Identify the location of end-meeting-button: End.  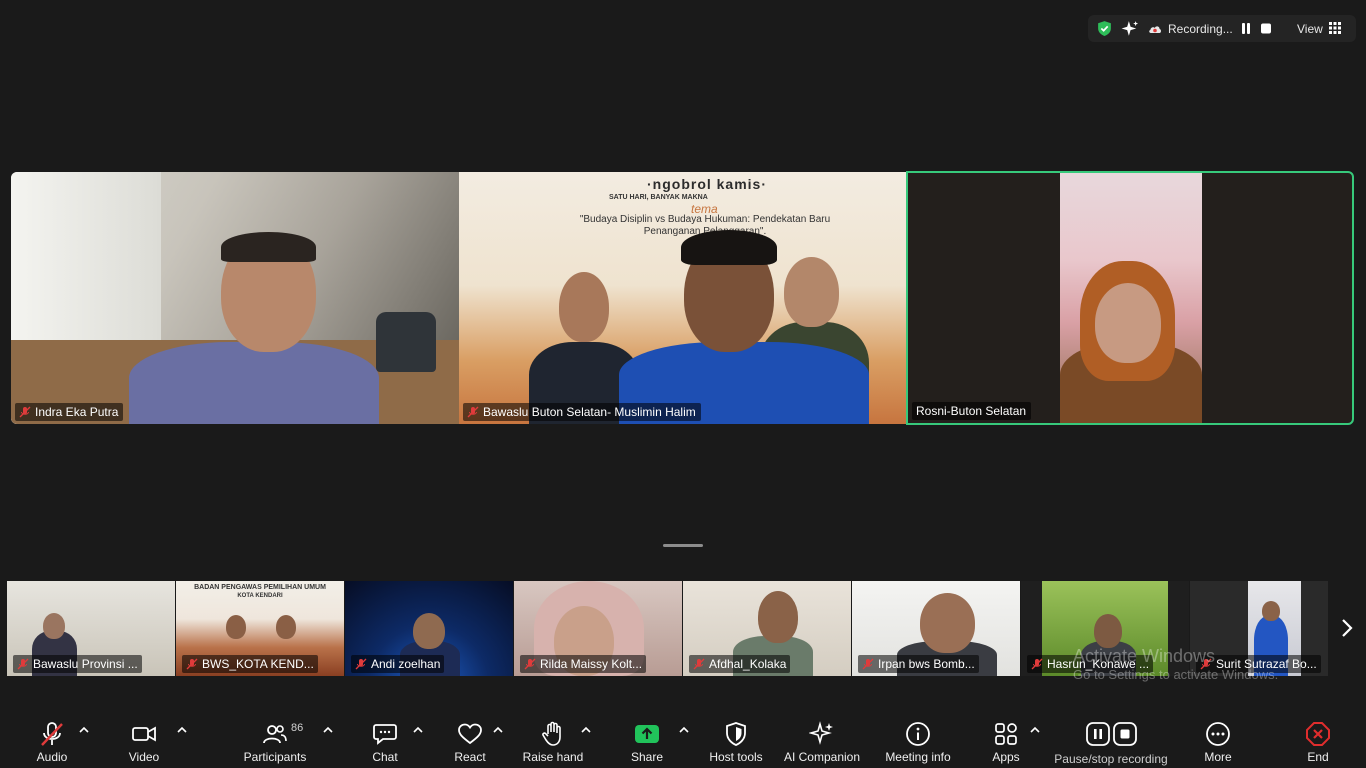
(1318, 739).